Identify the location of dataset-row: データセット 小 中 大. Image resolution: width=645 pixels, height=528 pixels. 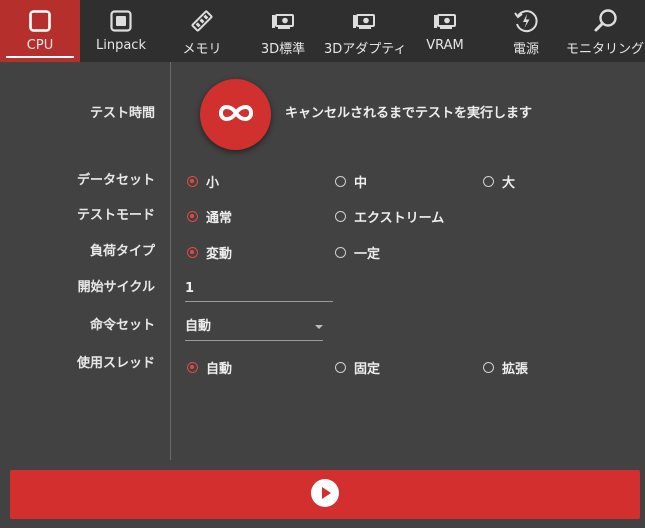
(322, 181).